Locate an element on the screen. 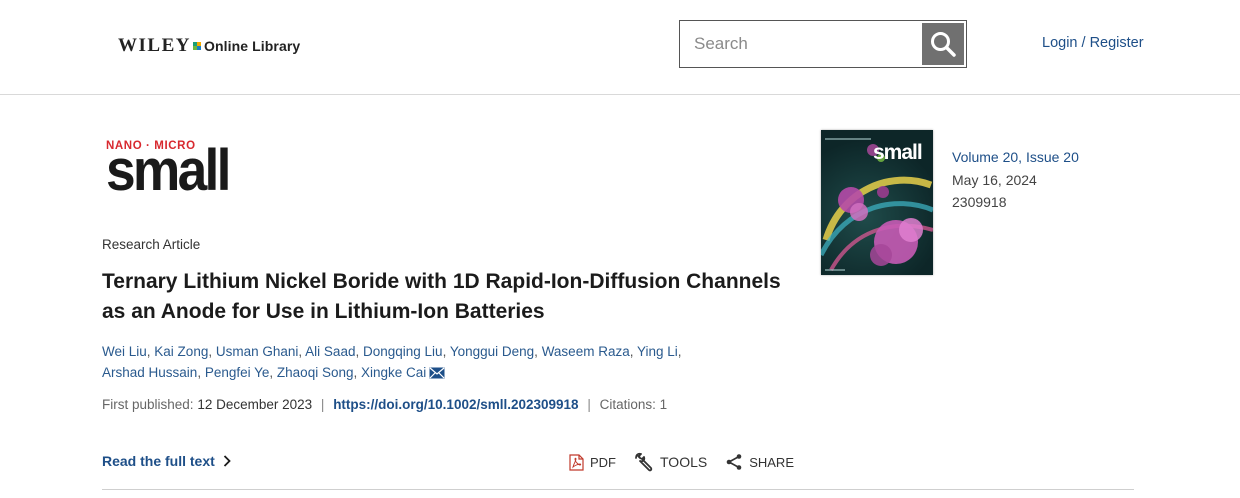 The image size is (1240, 498). chevron-right-icon is located at coordinates (227, 461).